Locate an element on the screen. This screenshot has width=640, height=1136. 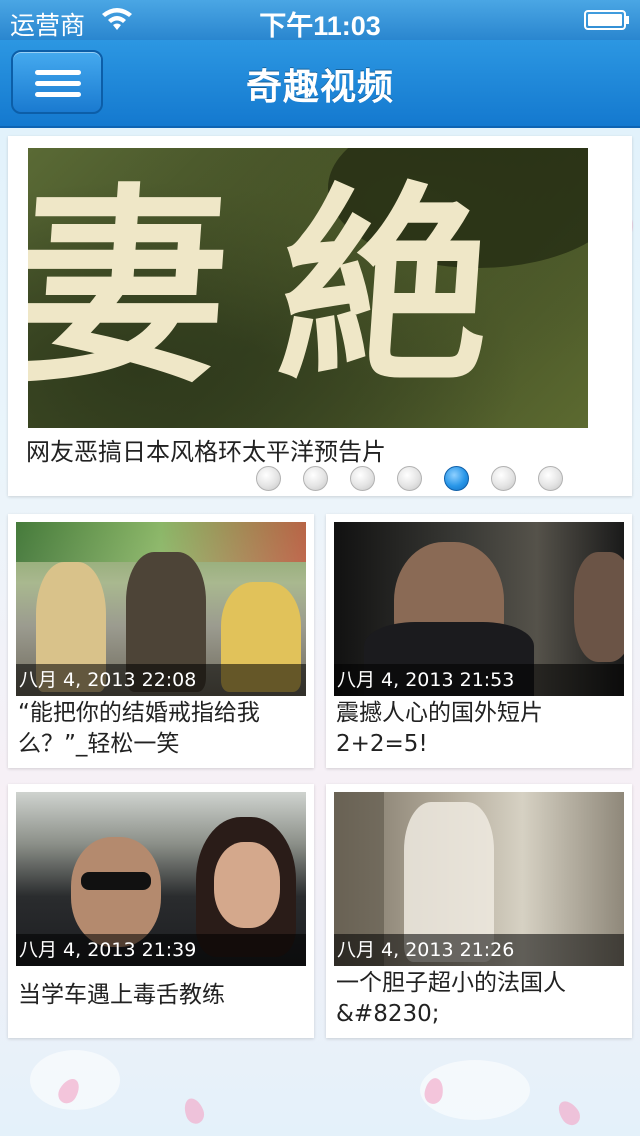
video-title: 震撼人心的国外短片2+2=5! is located at coordinates (481, 729).